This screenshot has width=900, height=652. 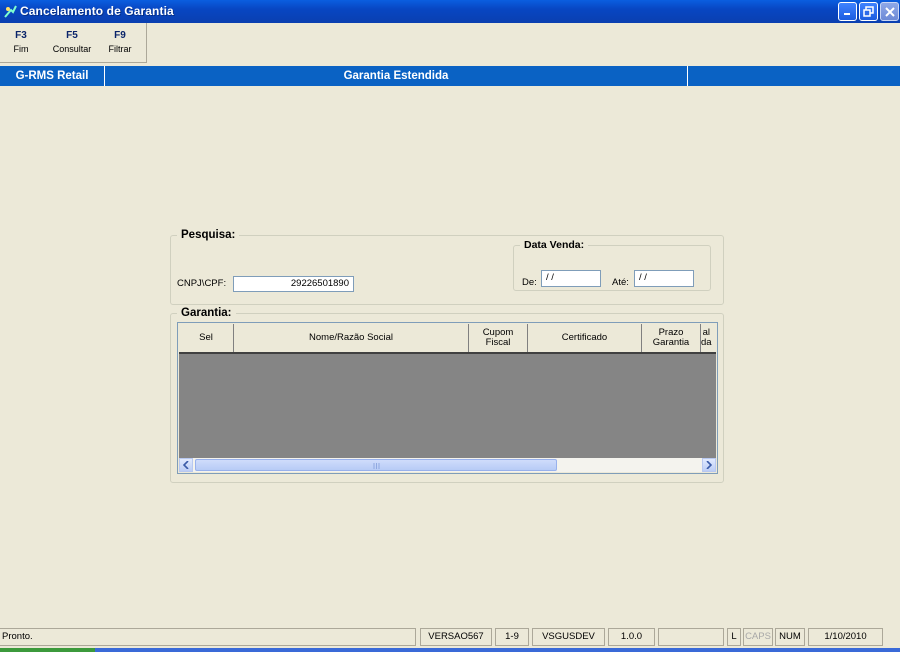 What do you see at coordinates (72, 35) in the screenshot?
I see `consultar-key: F5` at bounding box center [72, 35].